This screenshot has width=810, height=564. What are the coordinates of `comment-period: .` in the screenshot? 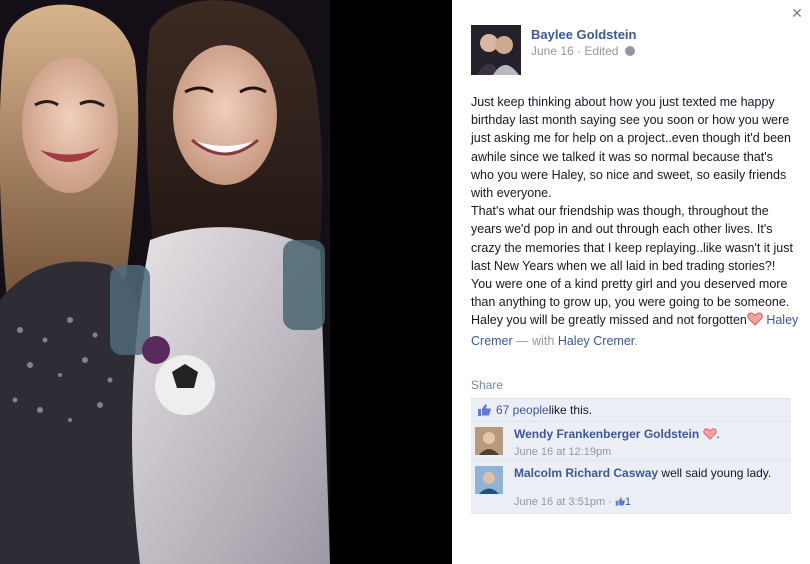 It's located at (718, 434).